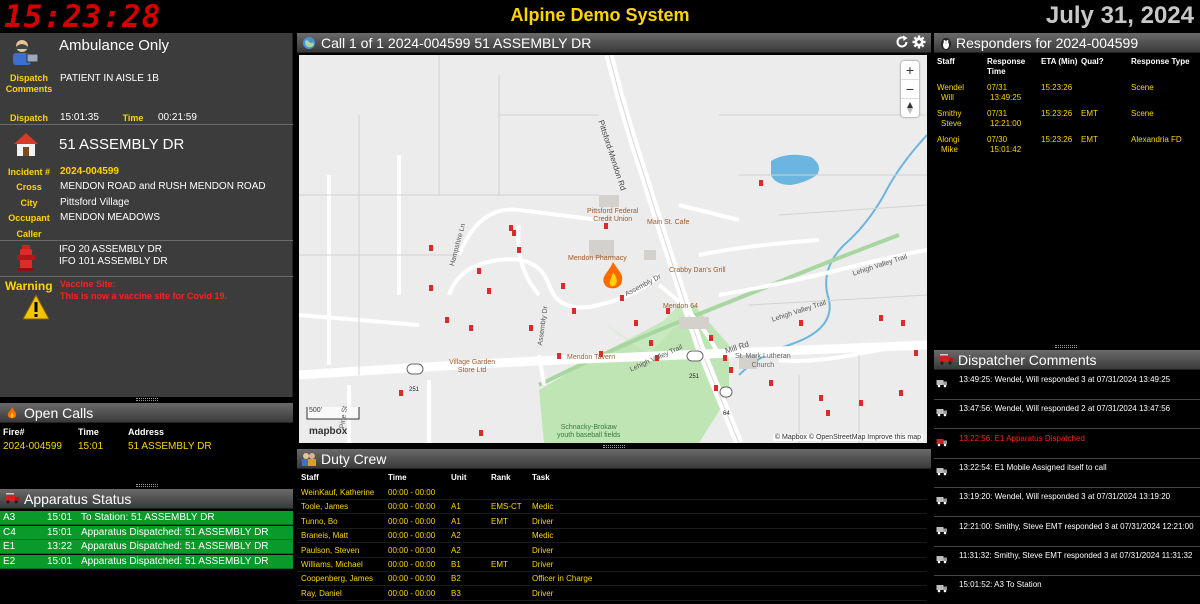 This screenshot has height=604, width=1200. I want to click on open-calls-title: Open Calls, so click(59, 413).